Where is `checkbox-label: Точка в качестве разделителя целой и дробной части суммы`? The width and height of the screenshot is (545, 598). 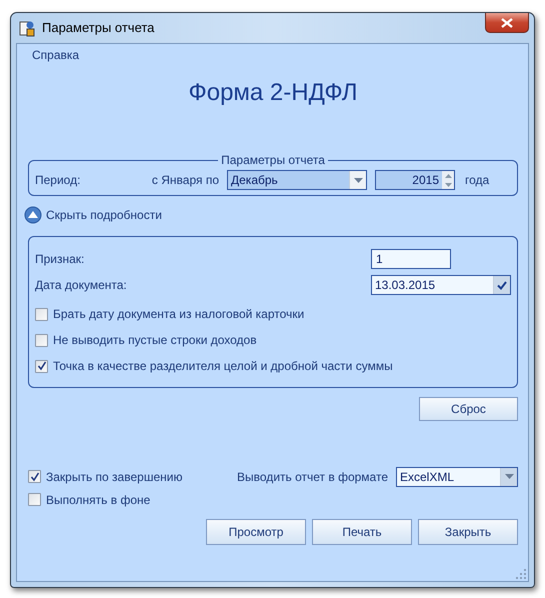
checkbox-label: Точка в качестве разделителя целой и дробной части суммы is located at coordinates (223, 366).